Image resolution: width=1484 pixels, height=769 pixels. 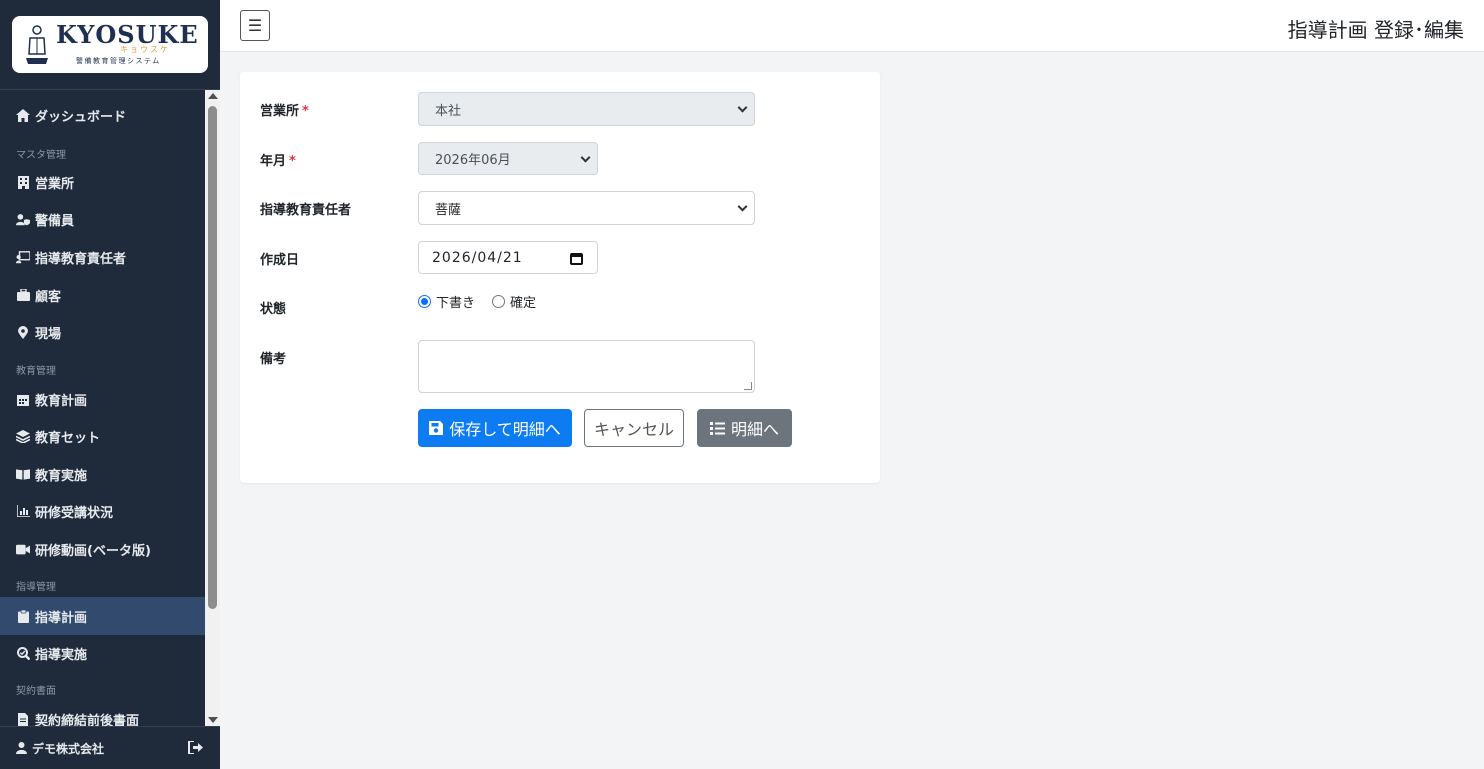 What do you see at coordinates (36, 587) in the screenshot?
I see `section-guidance: 指導管理` at bounding box center [36, 587].